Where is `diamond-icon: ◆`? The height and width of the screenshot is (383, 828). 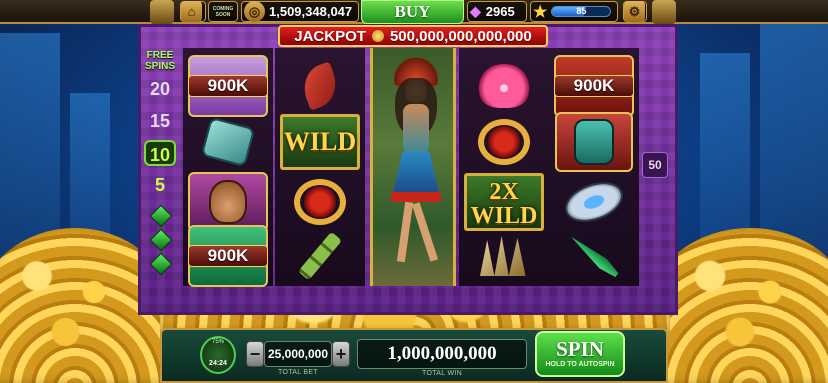
diamond-icon: ◆ is located at coordinates (475, 11).